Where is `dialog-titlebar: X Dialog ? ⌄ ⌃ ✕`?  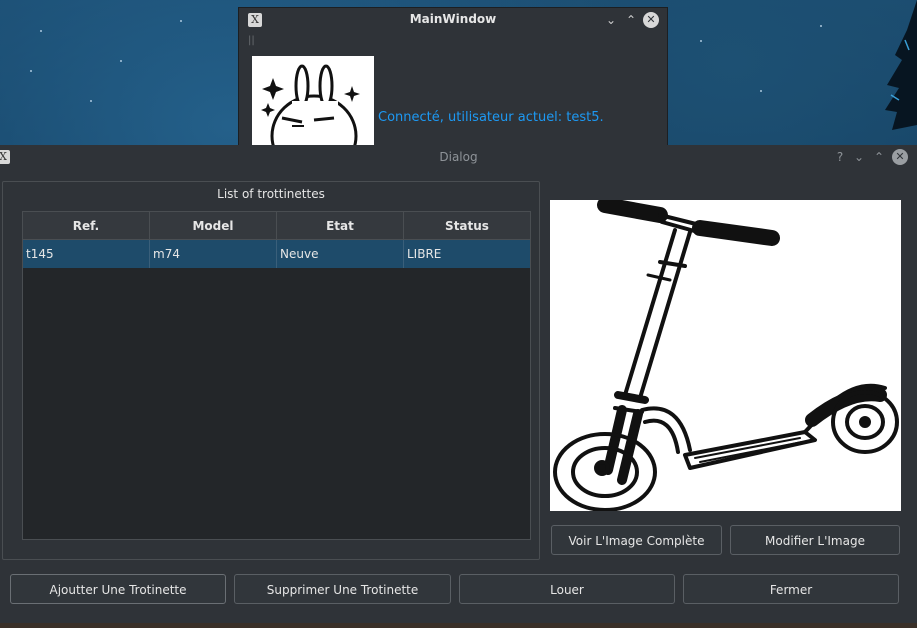
dialog-titlebar: X Dialog ? ⌄ ⌃ ✕ is located at coordinates (458, 157).